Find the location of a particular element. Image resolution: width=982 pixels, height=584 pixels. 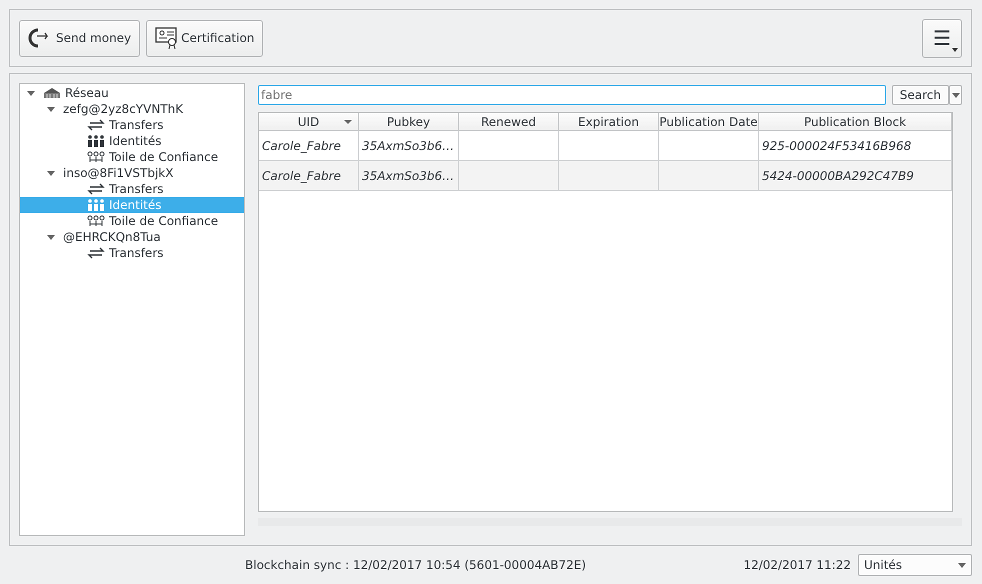

tree-item: inso@8Fi1VSTbjkX is located at coordinates (132, 173).